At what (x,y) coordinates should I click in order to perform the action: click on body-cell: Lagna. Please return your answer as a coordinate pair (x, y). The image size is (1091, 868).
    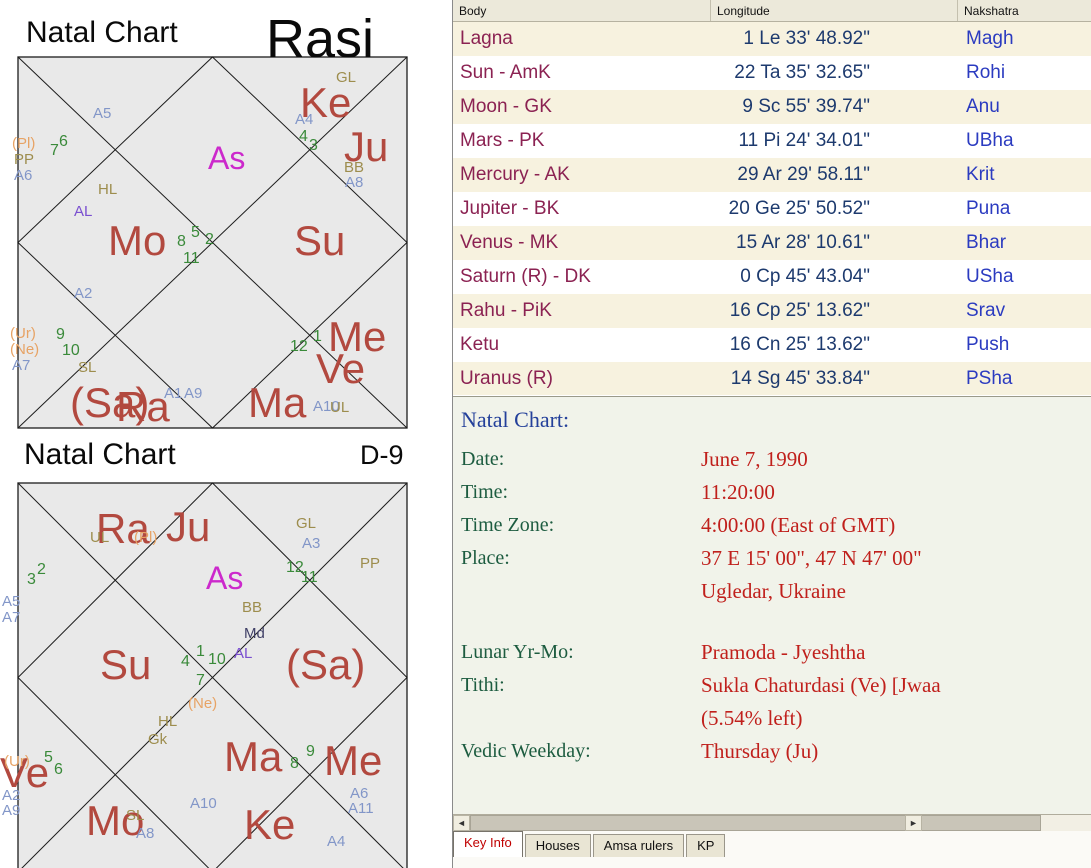
    Looking at the image, I should click on (486, 38).